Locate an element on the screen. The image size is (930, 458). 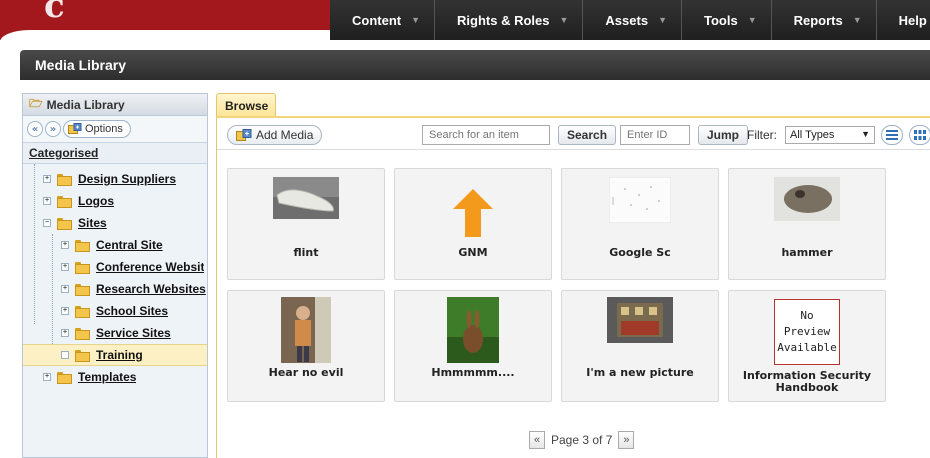
media-card-hammer: hammer is located at coordinates (807, 224).